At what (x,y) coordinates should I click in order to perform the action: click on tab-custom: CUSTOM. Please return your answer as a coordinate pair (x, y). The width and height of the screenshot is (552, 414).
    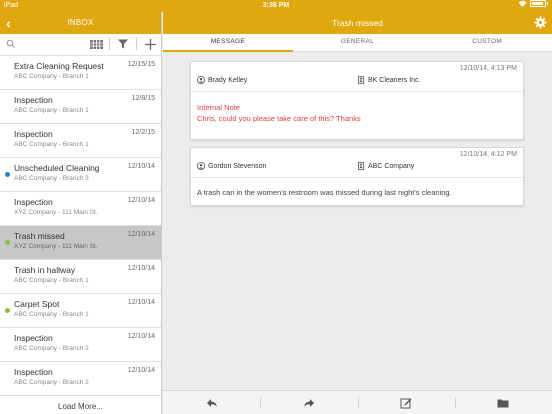
    Looking at the image, I should click on (487, 42).